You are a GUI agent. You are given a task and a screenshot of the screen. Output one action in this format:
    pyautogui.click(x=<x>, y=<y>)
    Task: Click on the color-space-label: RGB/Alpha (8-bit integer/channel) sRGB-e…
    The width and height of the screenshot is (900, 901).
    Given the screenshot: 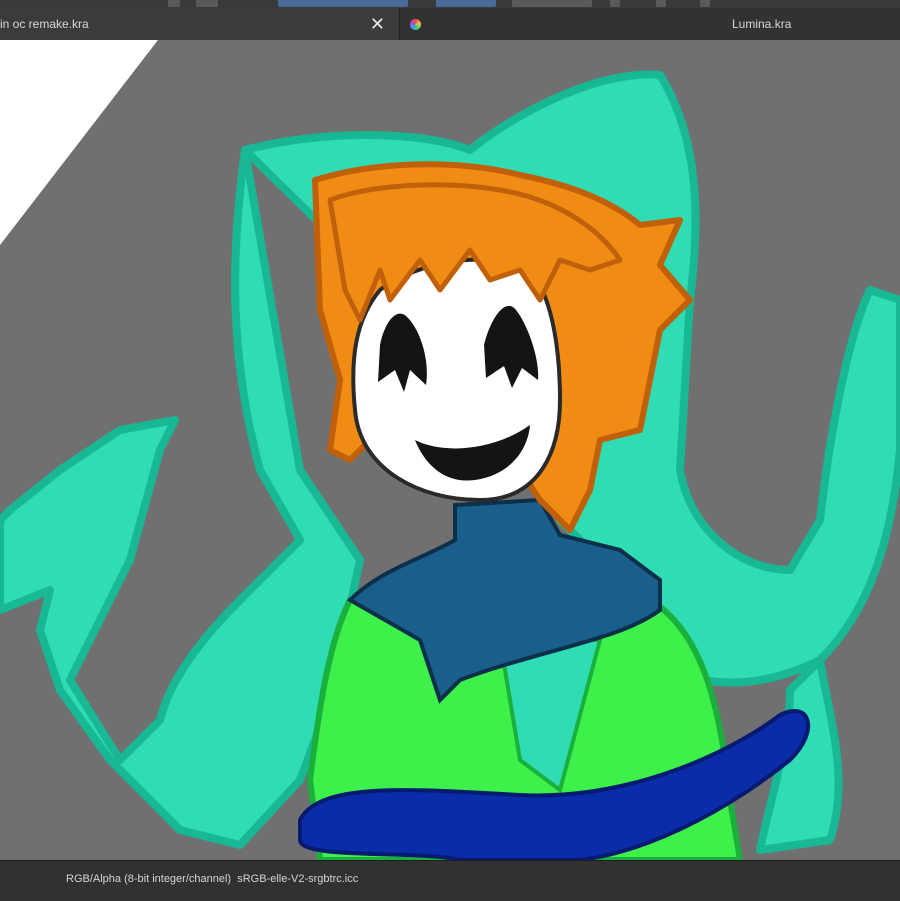 What is the action you would take?
    pyautogui.click(x=212, y=879)
    